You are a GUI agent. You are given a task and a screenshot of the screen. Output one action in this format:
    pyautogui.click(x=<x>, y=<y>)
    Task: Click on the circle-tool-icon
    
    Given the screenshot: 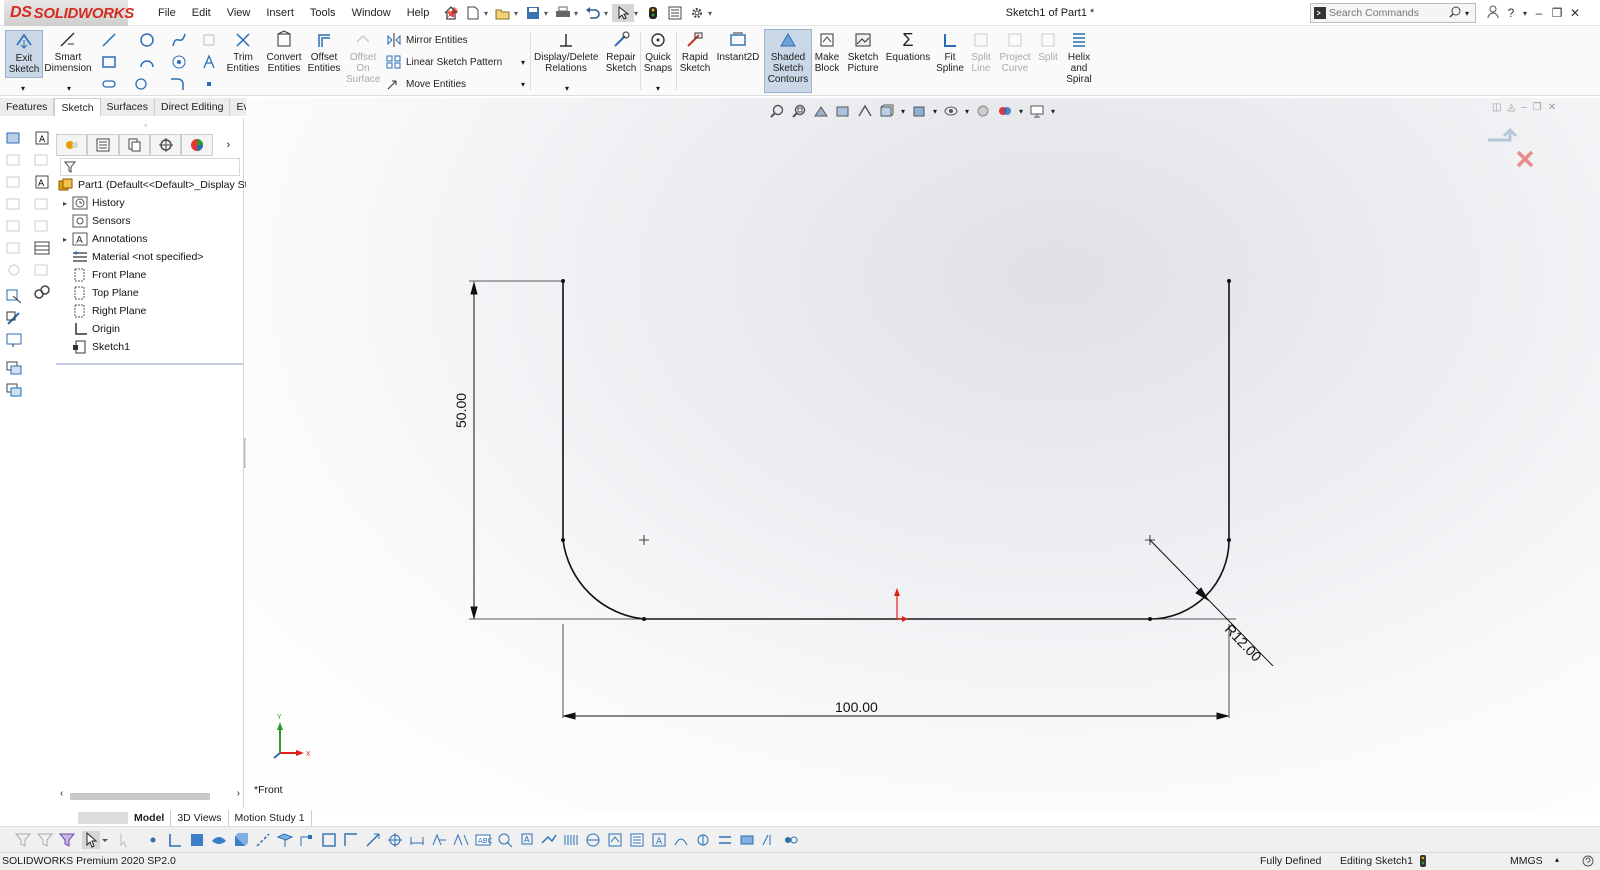 What is the action you would take?
    pyautogui.click(x=147, y=40)
    